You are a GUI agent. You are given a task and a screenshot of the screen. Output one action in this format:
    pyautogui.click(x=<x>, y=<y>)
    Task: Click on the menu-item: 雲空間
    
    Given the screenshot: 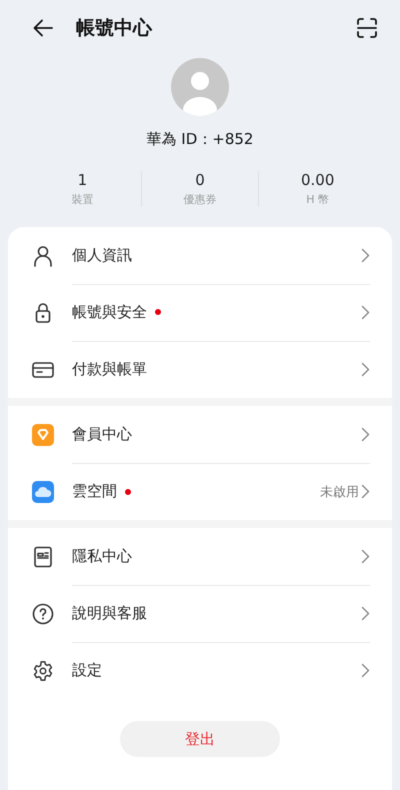 What is the action you would take?
    pyautogui.click(x=94, y=491)
    